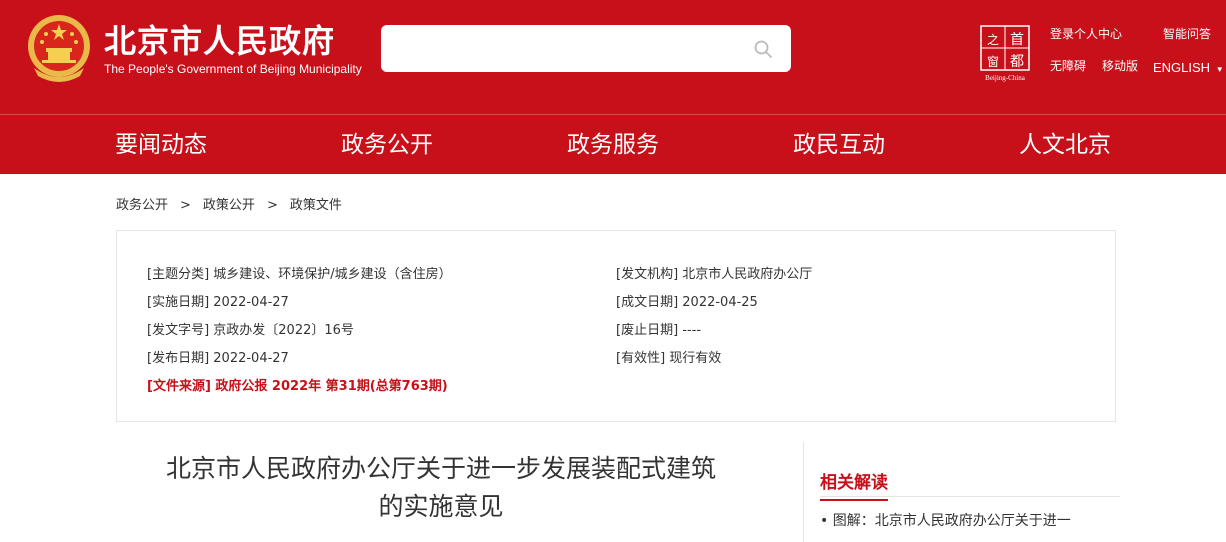 This screenshot has width=1226, height=542. What do you see at coordinates (669, 358) in the screenshot?
I see `info-validity: [有效性] 现行有效` at bounding box center [669, 358].